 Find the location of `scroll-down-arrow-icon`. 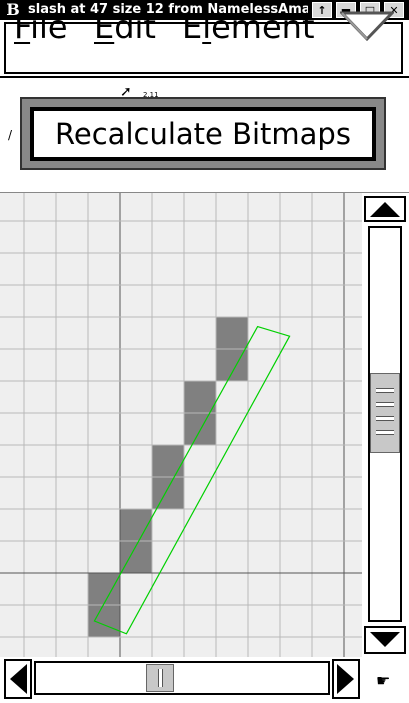

scroll-down-arrow-icon is located at coordinates (385, 640).